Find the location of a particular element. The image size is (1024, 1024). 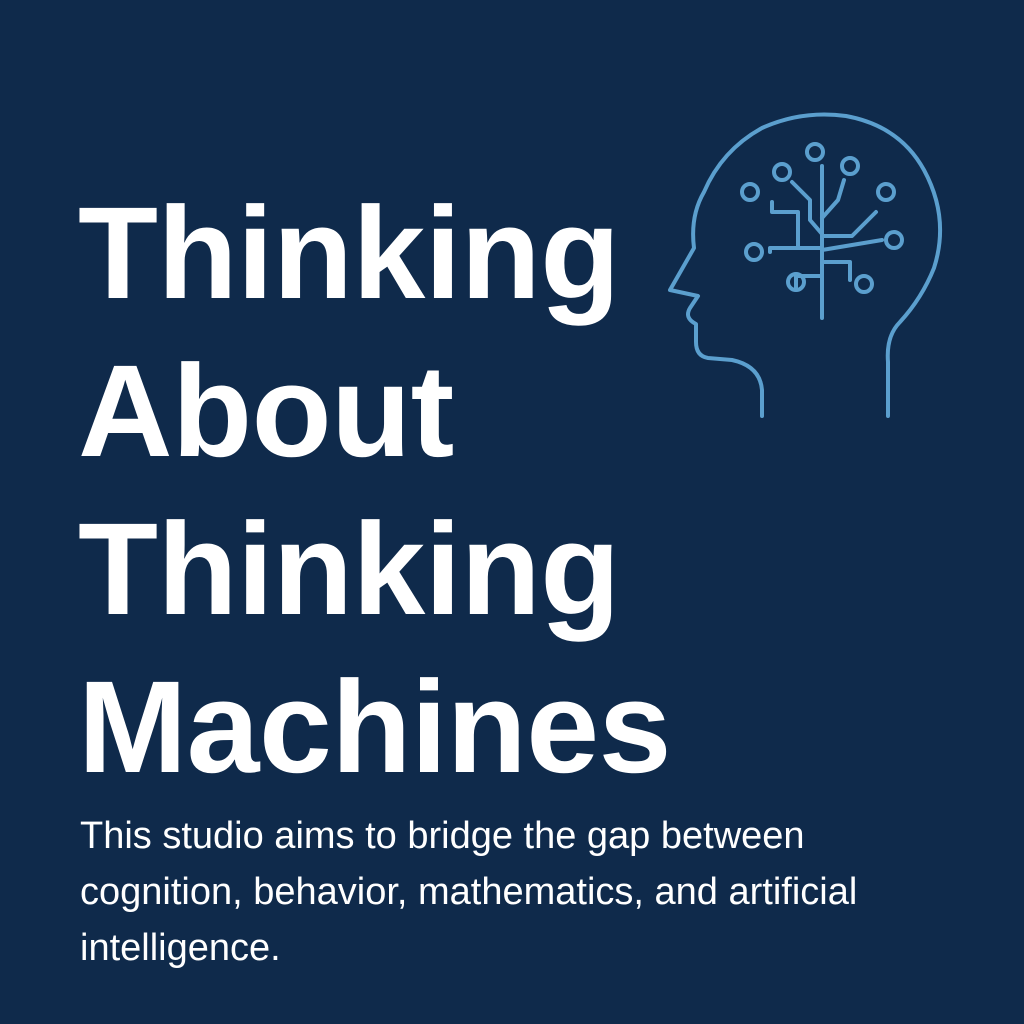

brain-circuit-head-icon is located at coordinates (805, 265).